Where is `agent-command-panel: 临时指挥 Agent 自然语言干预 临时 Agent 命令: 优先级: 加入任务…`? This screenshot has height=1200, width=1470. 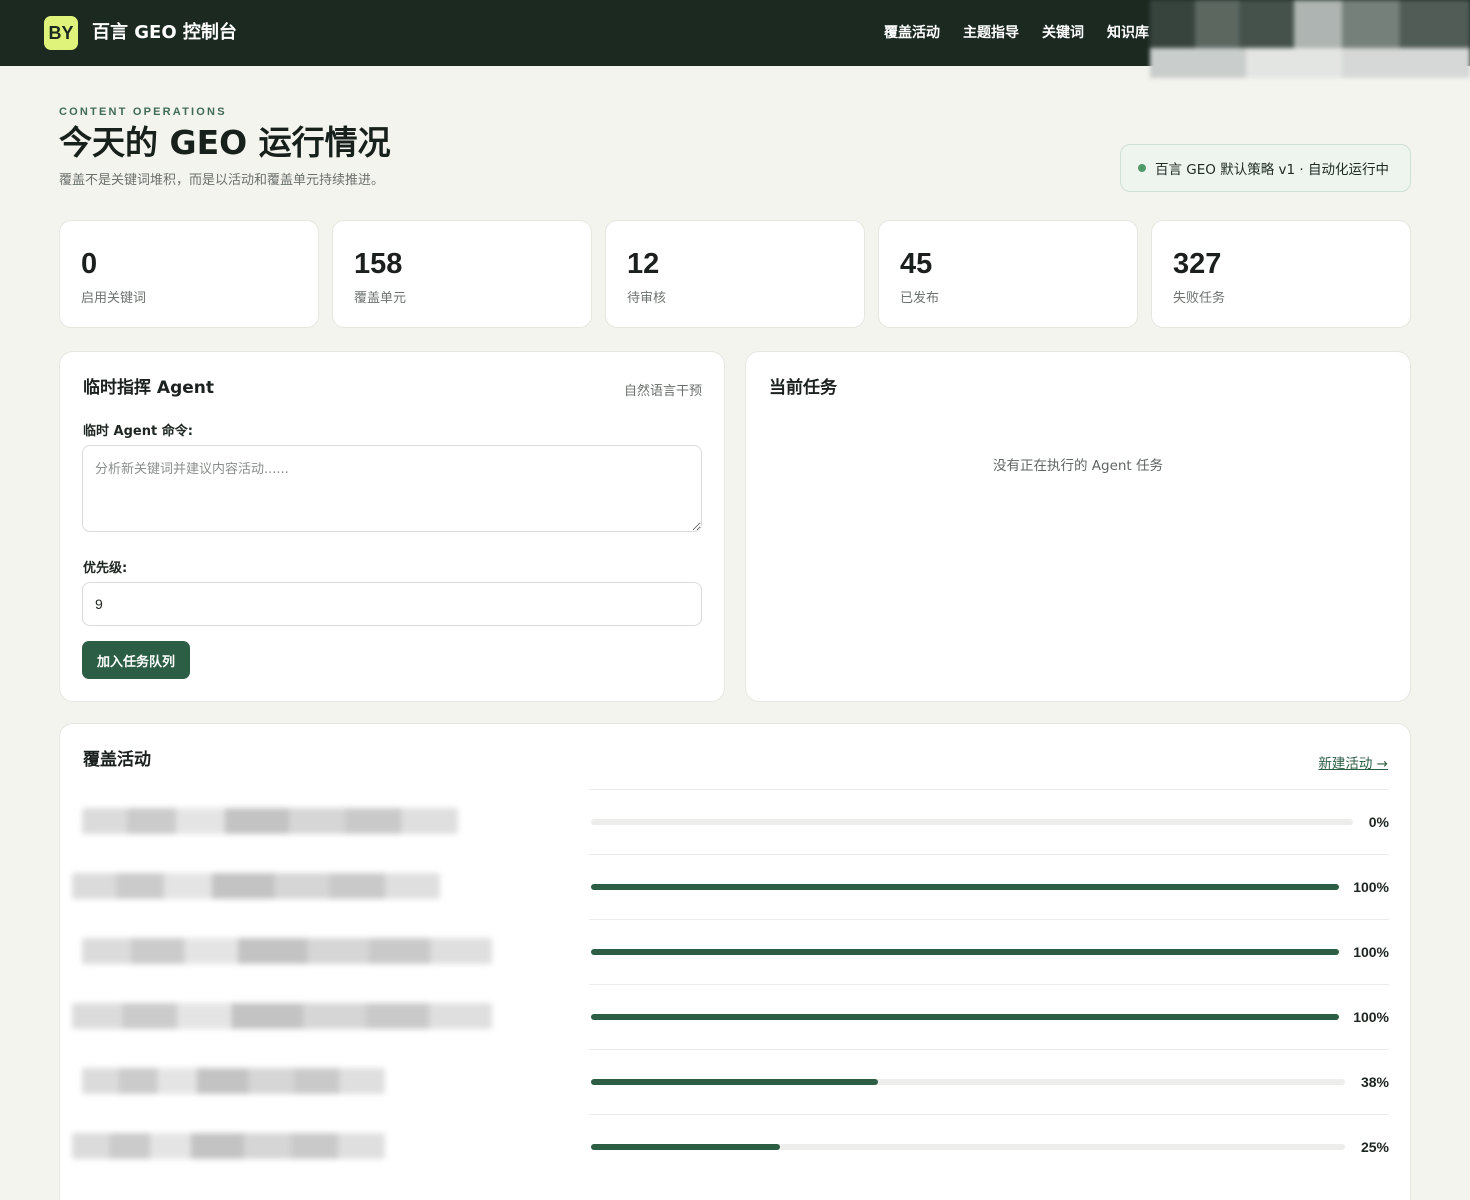
agent-command-panel: 临时指挥 Agent 自然语言干预 临时 Agent 命令: 优先级: 加入任务… is located at coordinates (392, 526).